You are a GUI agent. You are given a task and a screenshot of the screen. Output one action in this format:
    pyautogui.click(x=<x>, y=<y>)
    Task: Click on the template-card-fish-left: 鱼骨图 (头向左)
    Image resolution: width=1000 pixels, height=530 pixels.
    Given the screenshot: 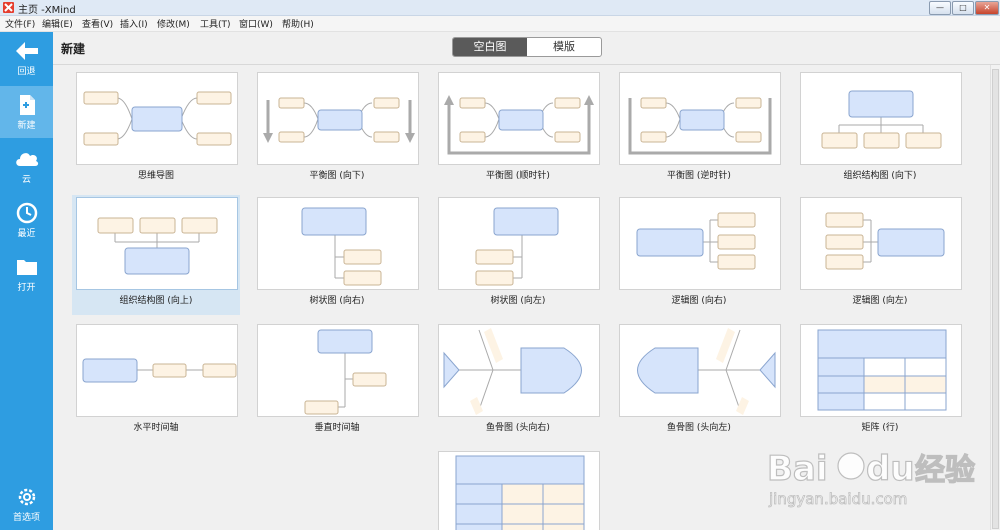 What is the action you would take?
    pyautogui.click(x=699, y=382)
    